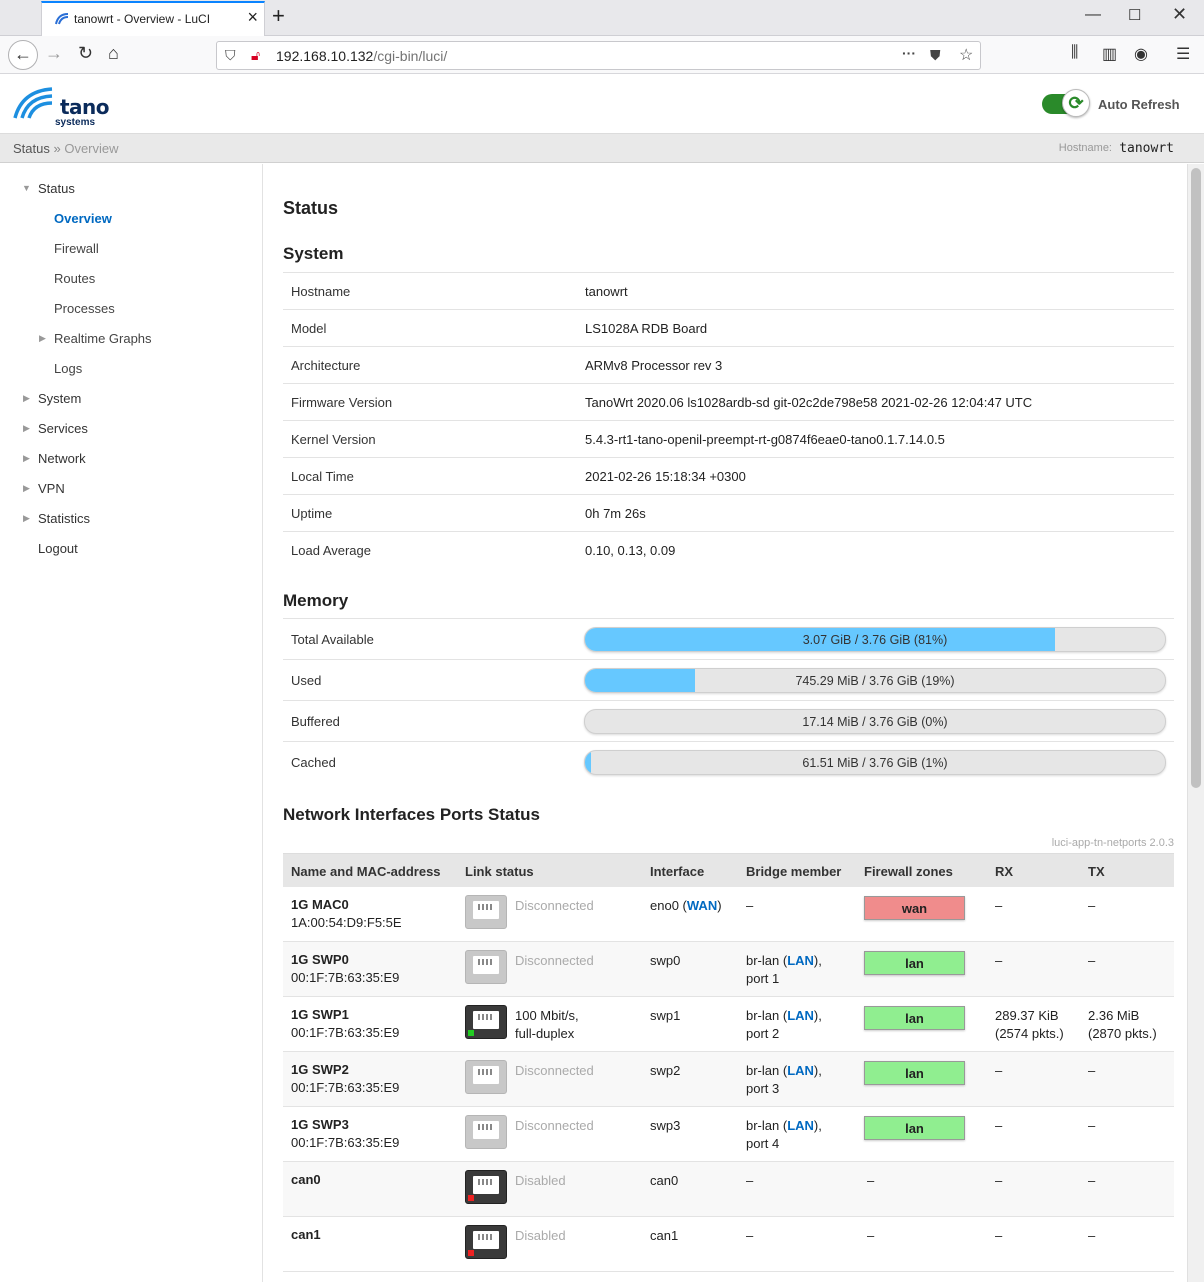 This screenshot has width=1204, height=1282. I want to click on sidebar-item-services: Services, so click(63, 428).